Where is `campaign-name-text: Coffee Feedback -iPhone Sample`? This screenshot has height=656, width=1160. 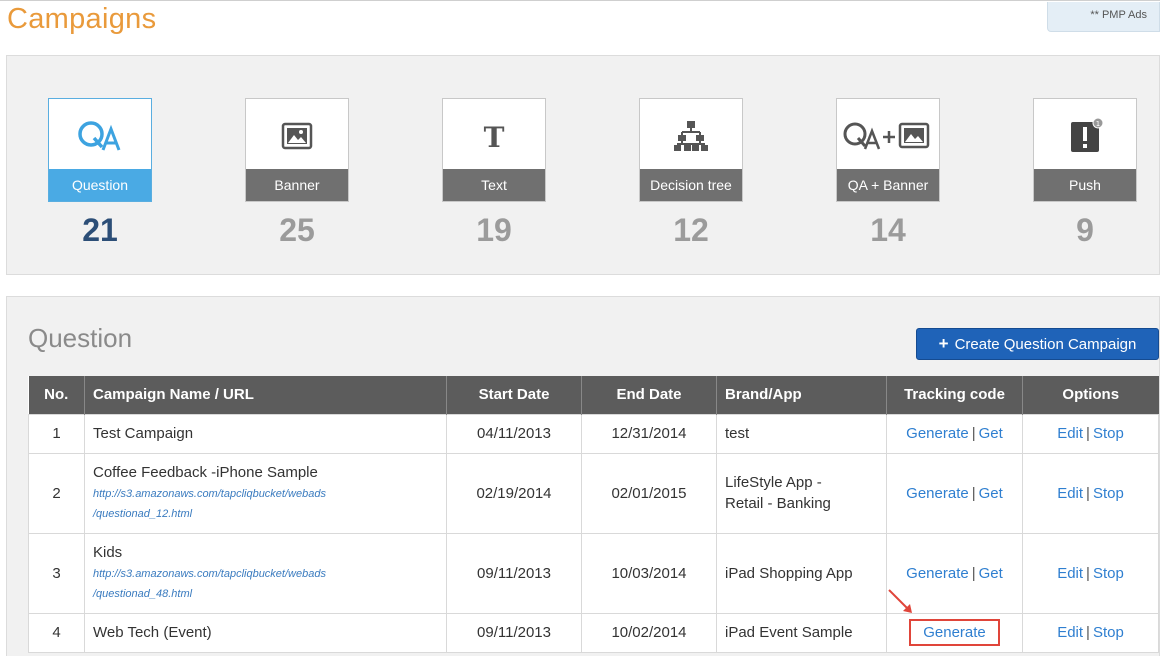
campaign-name-text: Coffee Feedback -iPhone Sample is located at coordinates (265, 473).